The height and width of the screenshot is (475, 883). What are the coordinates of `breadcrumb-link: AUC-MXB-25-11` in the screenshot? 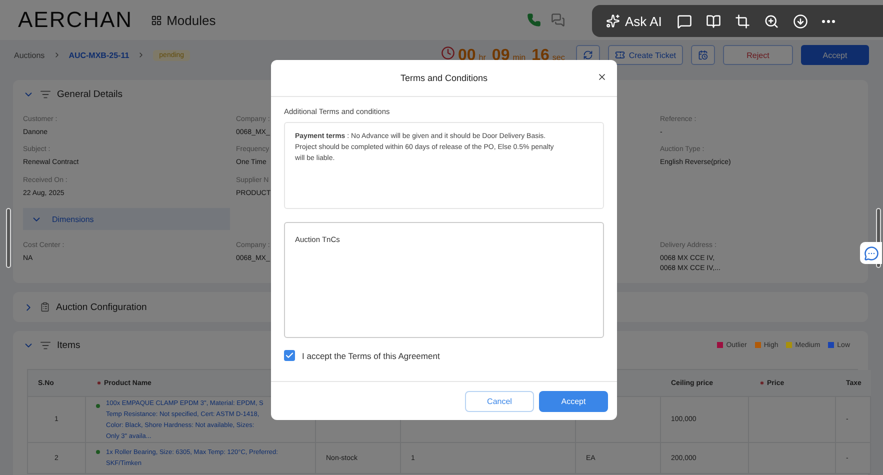 It's located at (99, 55).